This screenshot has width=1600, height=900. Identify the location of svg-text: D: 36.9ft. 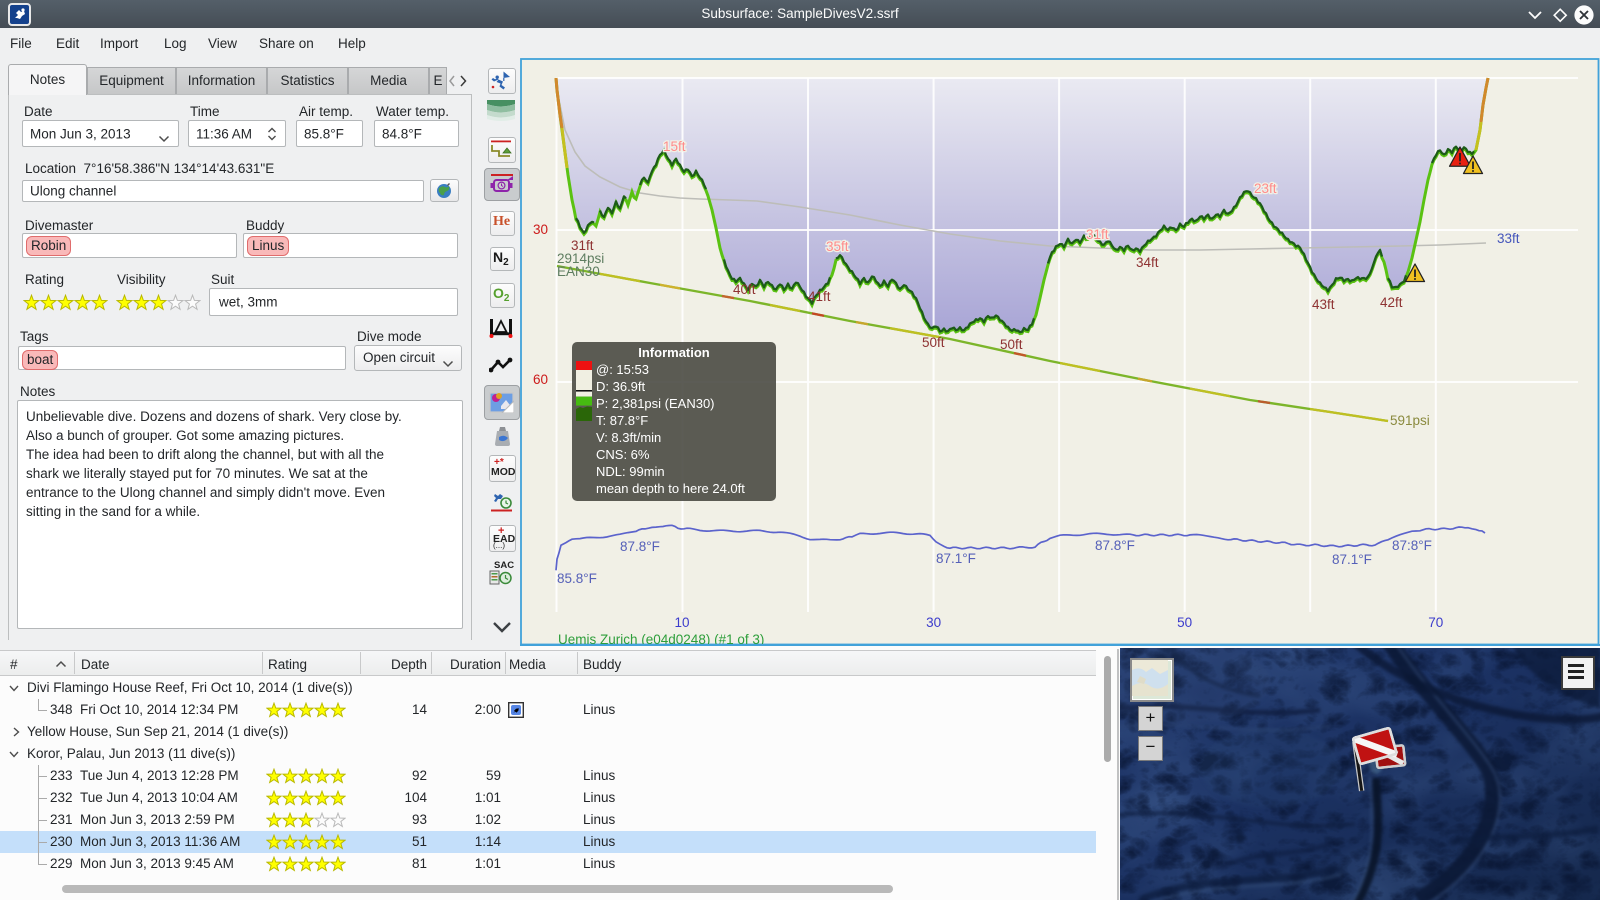
(621, 386).